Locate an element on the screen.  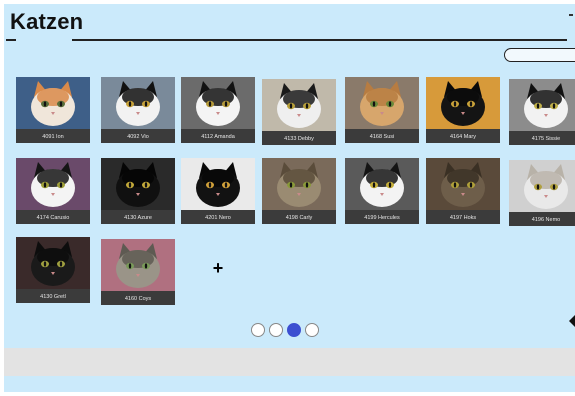
cat-card: 4174 Carusio is located at coordinates (53, 191).